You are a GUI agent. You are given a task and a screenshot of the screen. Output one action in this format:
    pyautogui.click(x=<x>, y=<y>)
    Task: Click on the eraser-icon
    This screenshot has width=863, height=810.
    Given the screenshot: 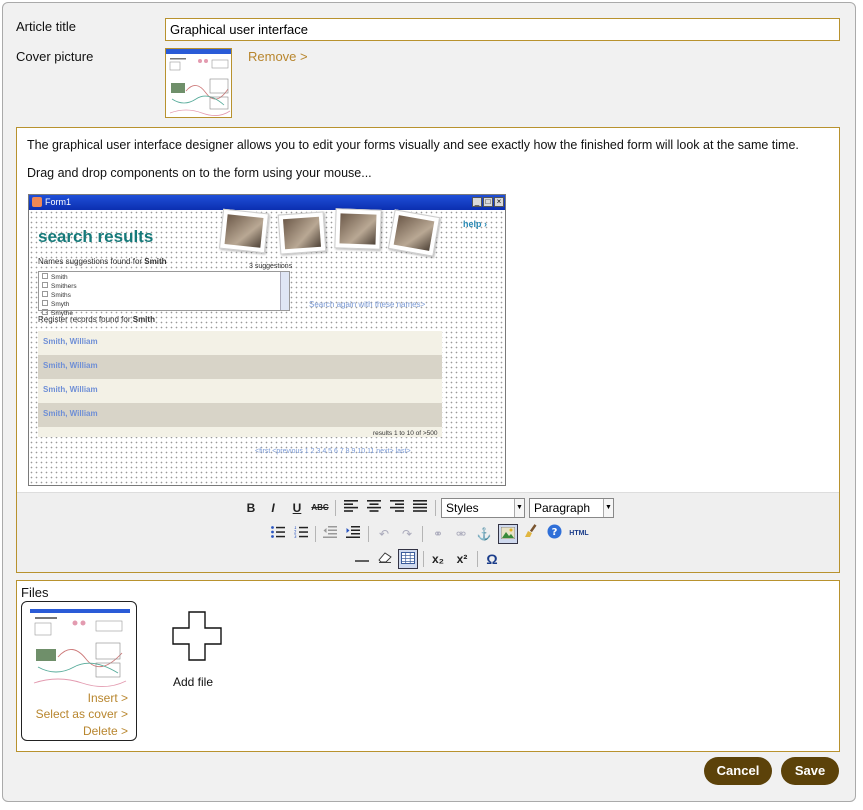 What is the action you would take?
    pyautogui.click(x=385, y=559)
    